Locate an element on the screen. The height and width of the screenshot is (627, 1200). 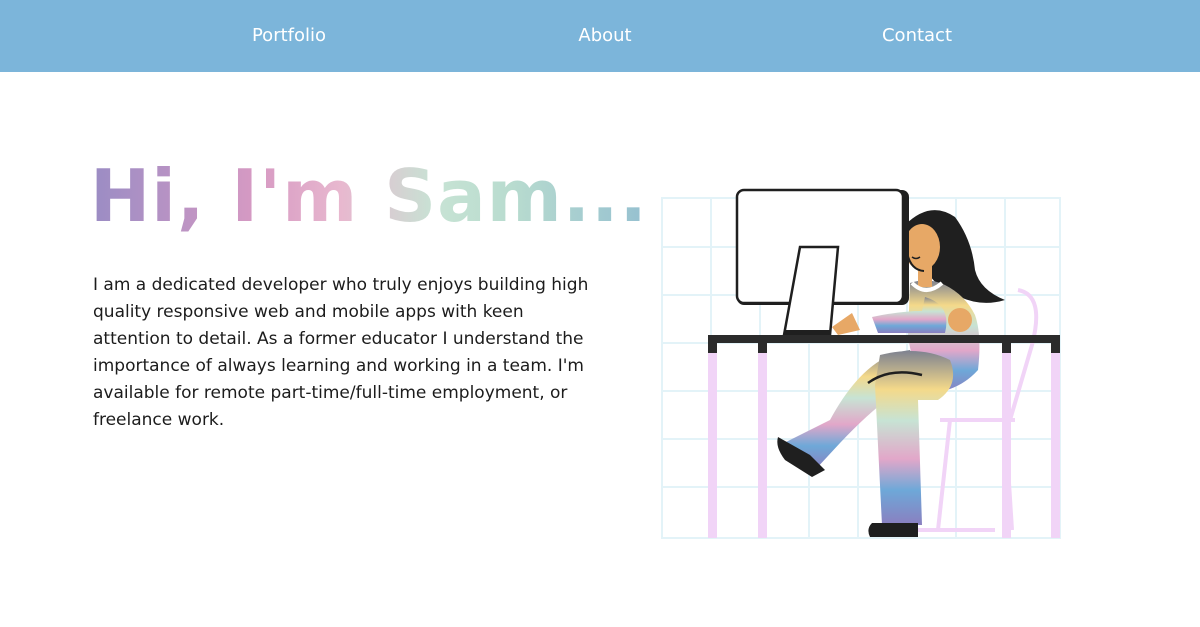
front-shoe is located at coordinates (893, 530).